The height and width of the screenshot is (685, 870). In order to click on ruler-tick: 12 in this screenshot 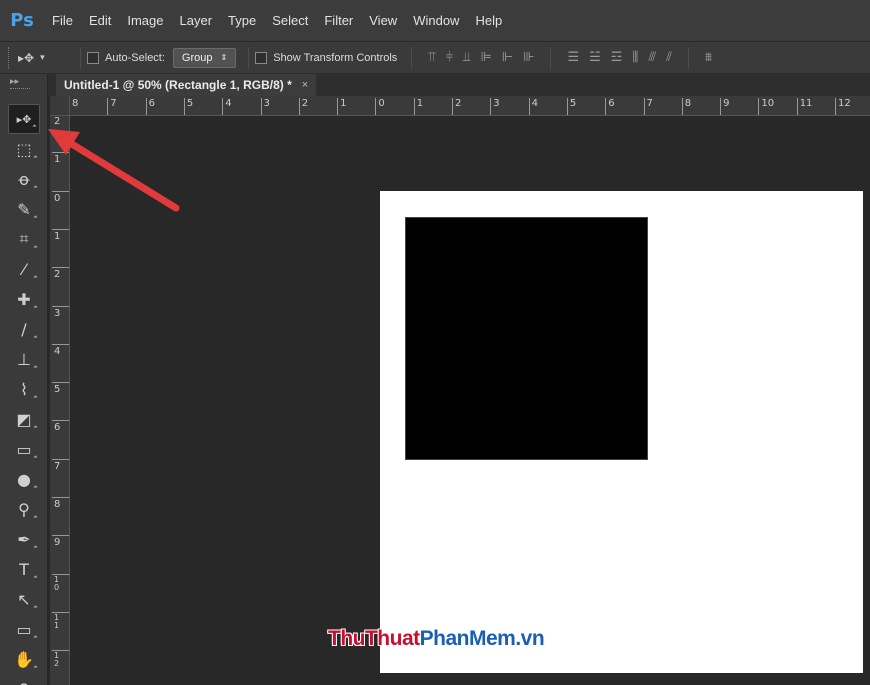, I will do `click(59, 667)`.